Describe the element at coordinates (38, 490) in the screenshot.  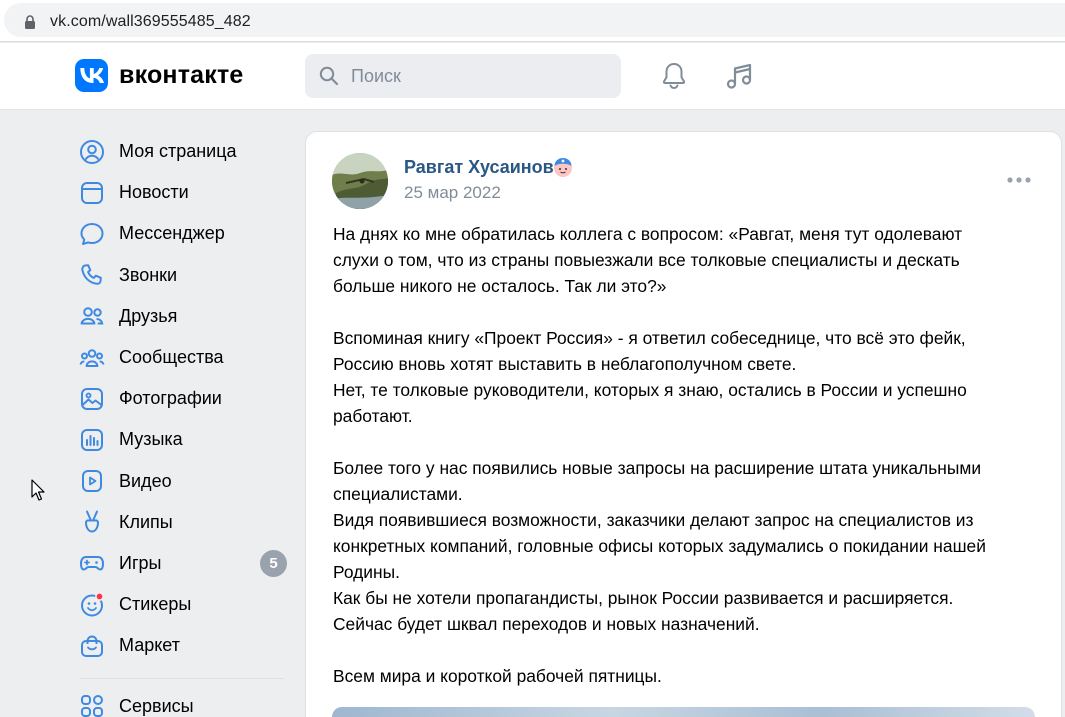
I see `mouse-cursor-icon` at that location.